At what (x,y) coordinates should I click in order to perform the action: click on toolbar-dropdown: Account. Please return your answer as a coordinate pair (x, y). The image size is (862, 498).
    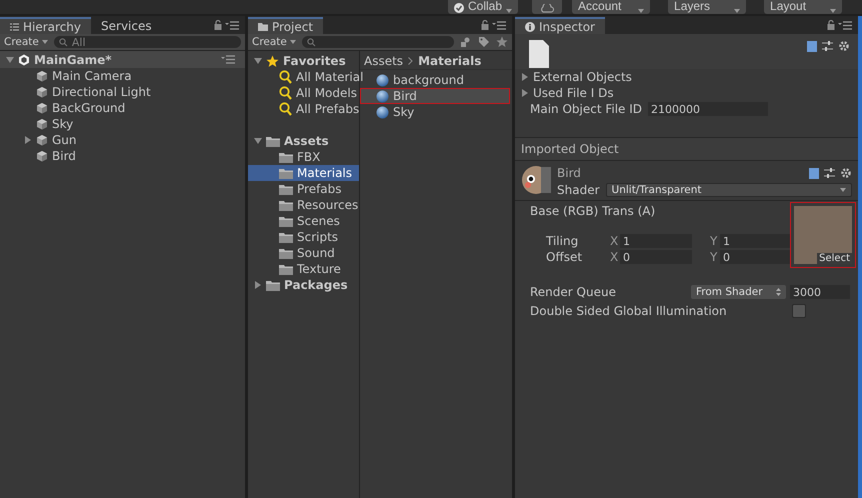
    Looking at the image, I should click on (611, 7).